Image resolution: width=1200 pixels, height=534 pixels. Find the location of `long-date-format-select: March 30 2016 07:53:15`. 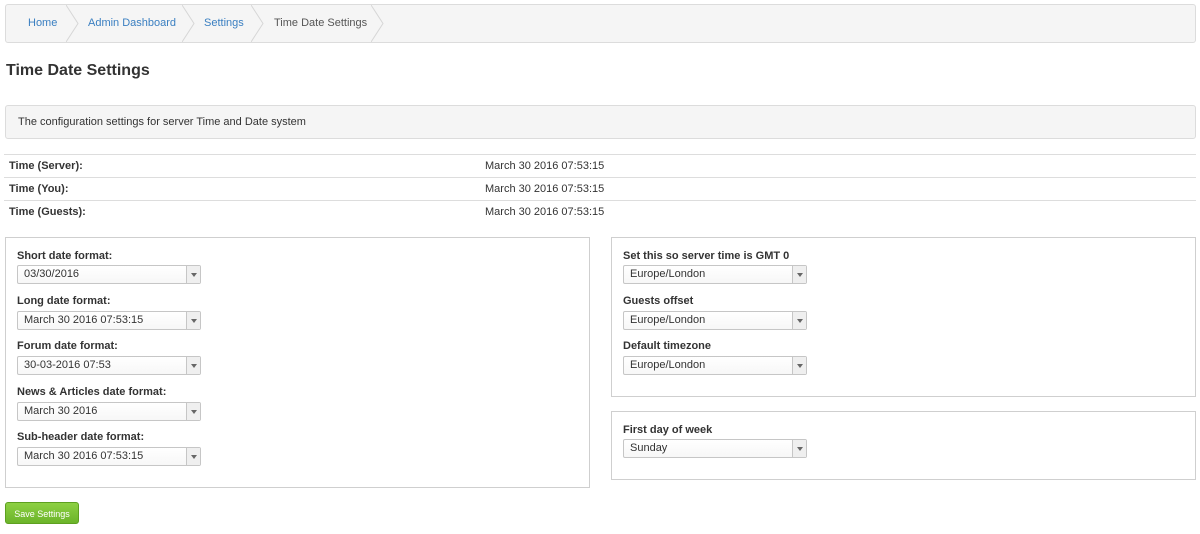

long-date-format-select: March 30 2016 07:53:15 is located at coordinates (109, 320).